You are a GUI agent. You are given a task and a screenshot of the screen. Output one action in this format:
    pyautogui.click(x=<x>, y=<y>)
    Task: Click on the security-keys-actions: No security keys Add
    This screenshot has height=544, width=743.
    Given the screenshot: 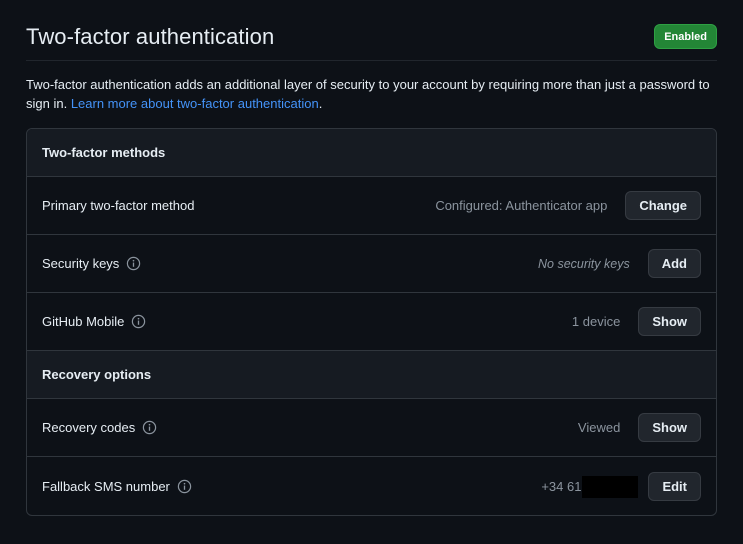 What is the action you would take?
    pyautogui.click(x=619, y=263)
    